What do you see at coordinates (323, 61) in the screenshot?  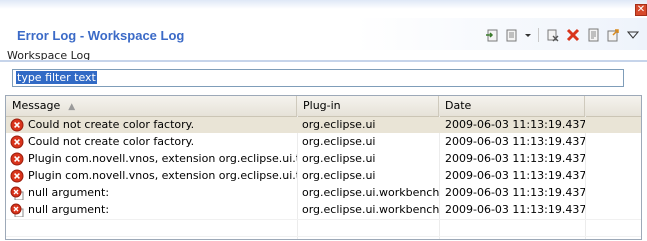 I see `subtitle-divider` at bounding box center [323, 61].